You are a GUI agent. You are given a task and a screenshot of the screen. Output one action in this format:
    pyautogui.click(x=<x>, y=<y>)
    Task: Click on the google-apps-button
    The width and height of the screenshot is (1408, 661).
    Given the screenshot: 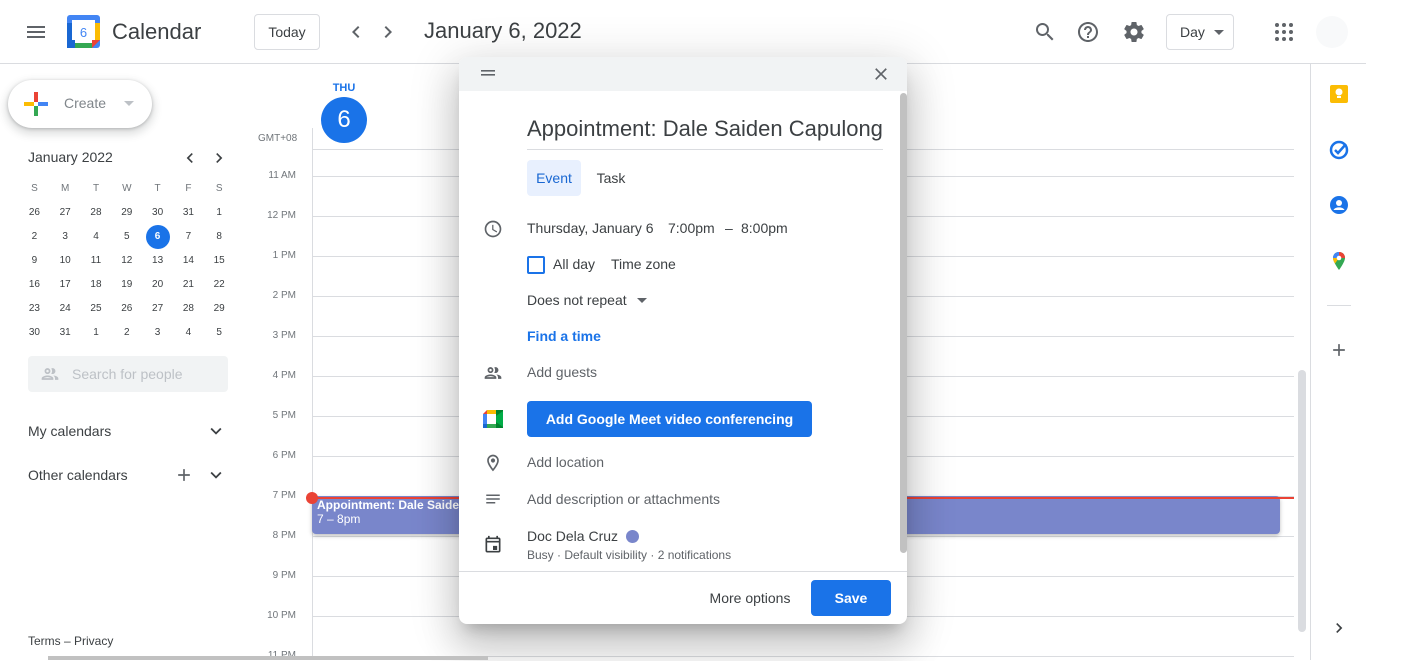 What is the action you would take?
    pyautogui.click(x=1284, y=32)
    